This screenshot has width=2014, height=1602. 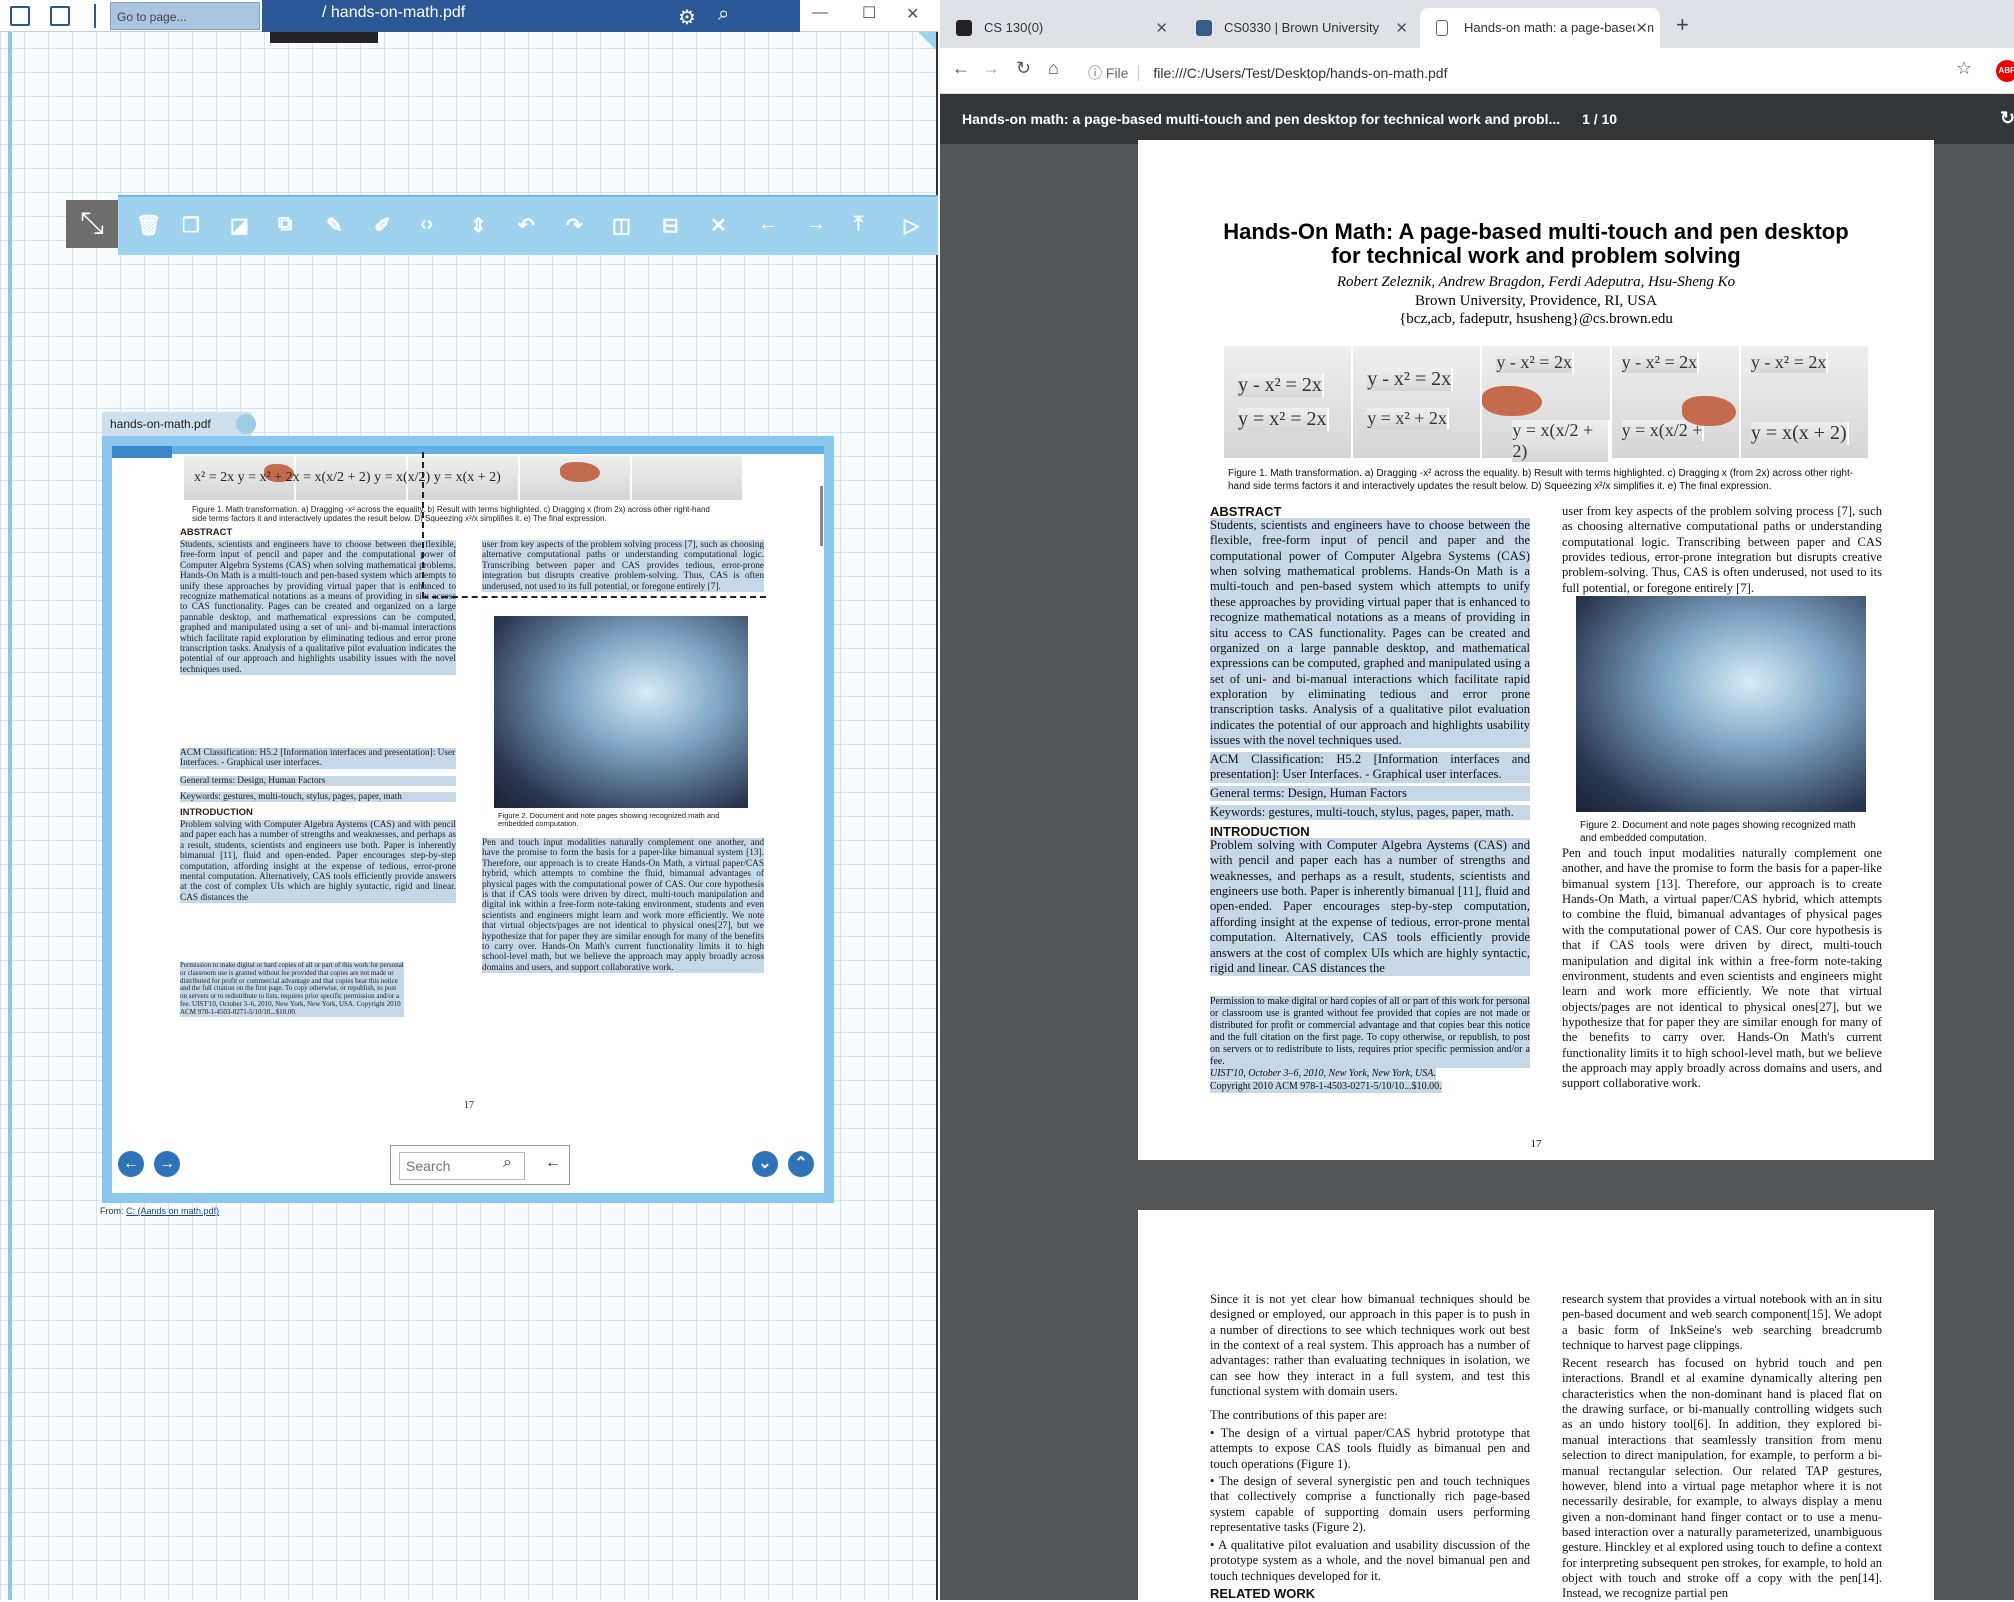 I want to click on figure1-panel-c: y - x² = 2x y = x(x/2 + 2), so click(x=1547, y=404).